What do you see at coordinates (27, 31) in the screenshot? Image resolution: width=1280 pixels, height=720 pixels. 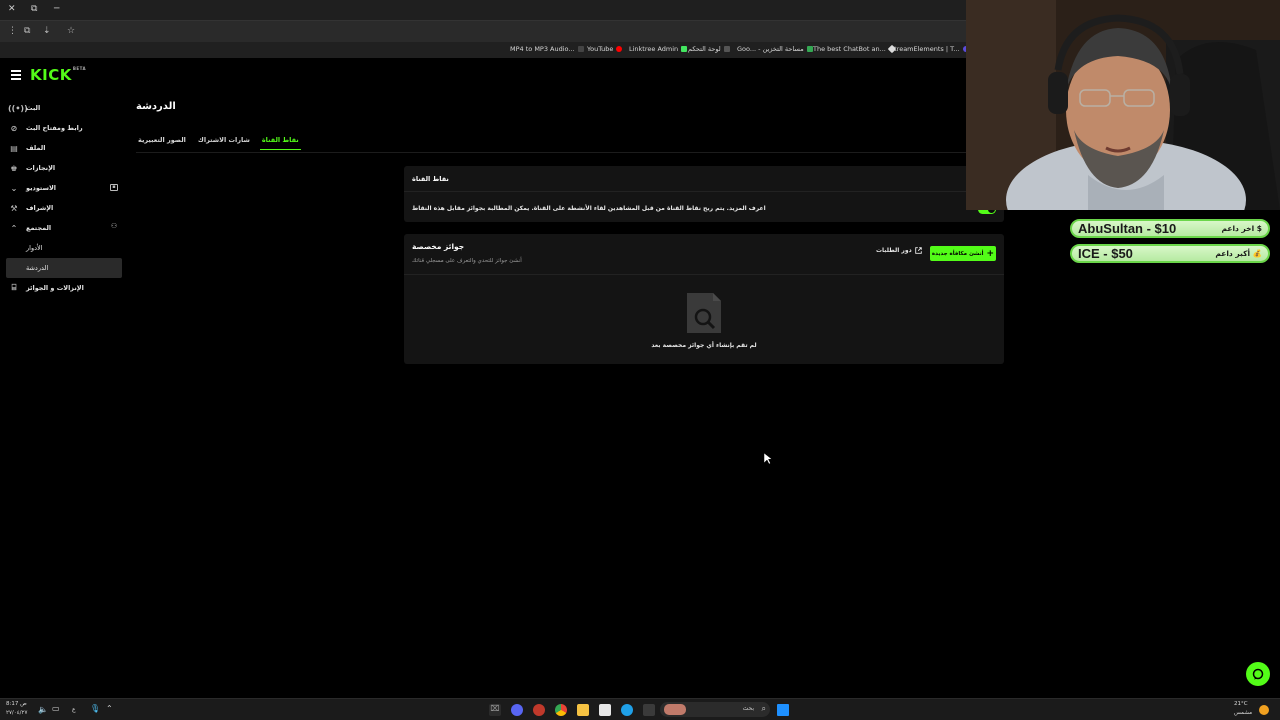 I see `extensions-icon: ⧉` at bounding box center [27, 31].